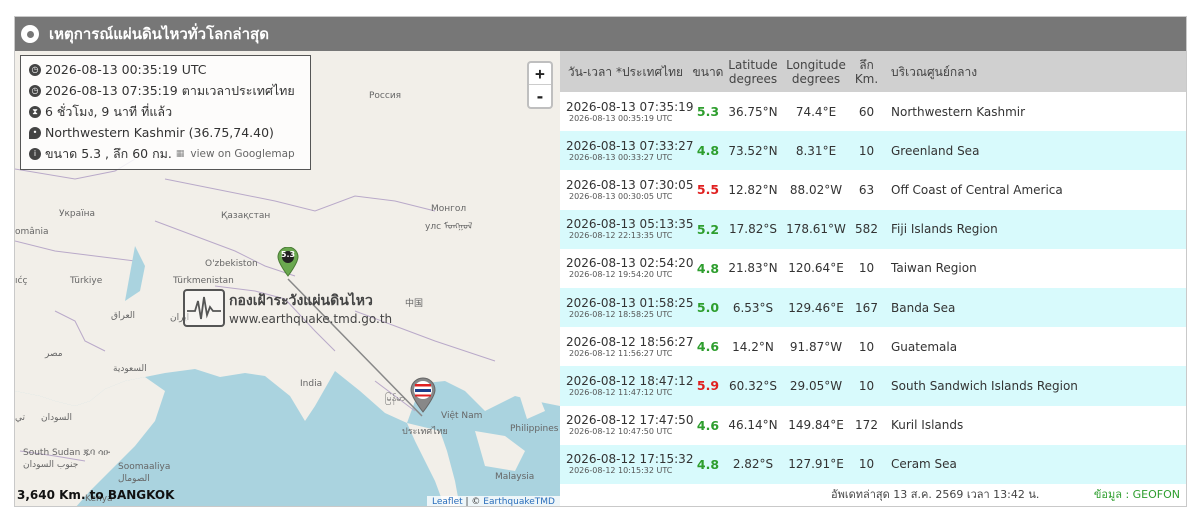 The height and width of the screenshot is (522, 1200). What do you see at coordinates (35, 90) in the screenshot?
I see `clock-icon: ◷` at bounding box center [35, 90].